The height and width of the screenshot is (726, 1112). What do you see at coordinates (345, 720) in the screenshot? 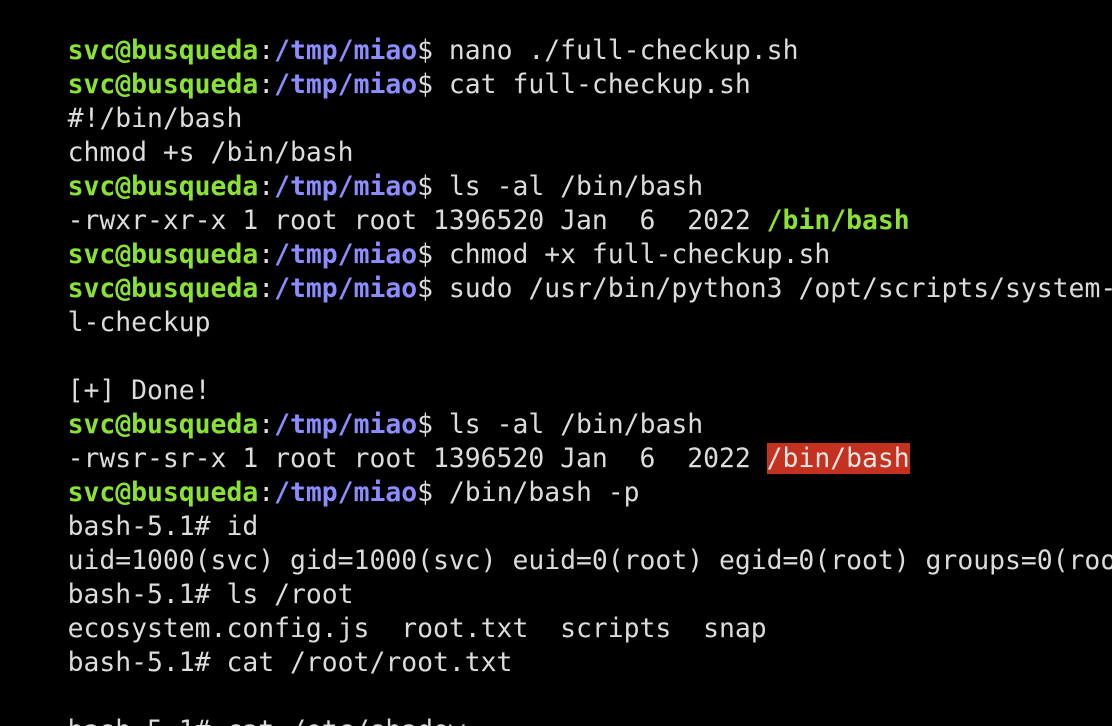
I see `command-text: cat /etc/shadow` at bounding box center [345, 720].